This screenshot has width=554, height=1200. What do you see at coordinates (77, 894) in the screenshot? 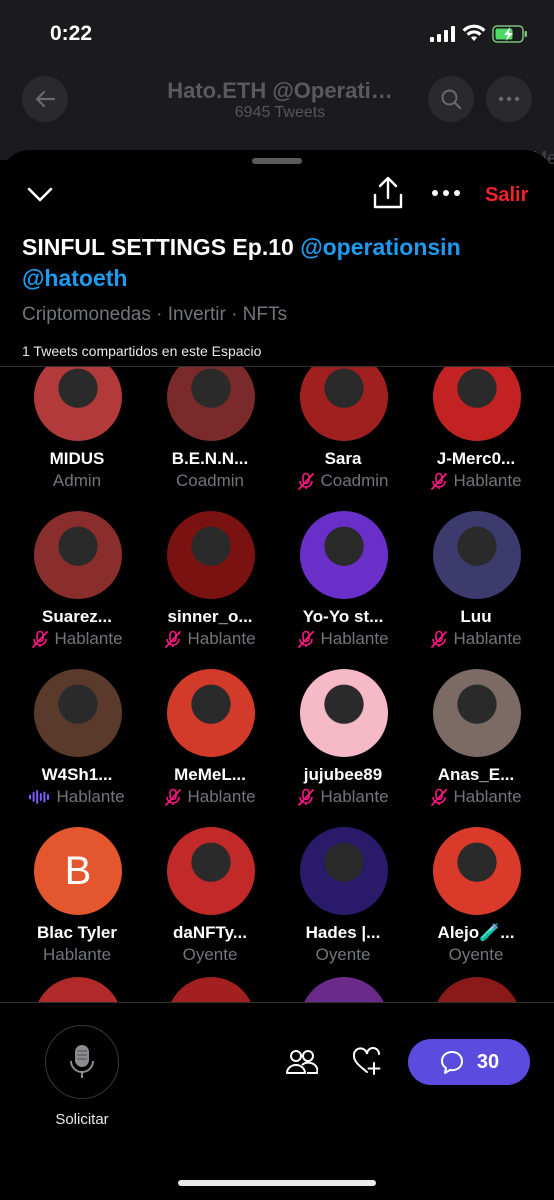
I see `participant-item: B Blac Tyler Hablante` at bounding box center [77, 894].